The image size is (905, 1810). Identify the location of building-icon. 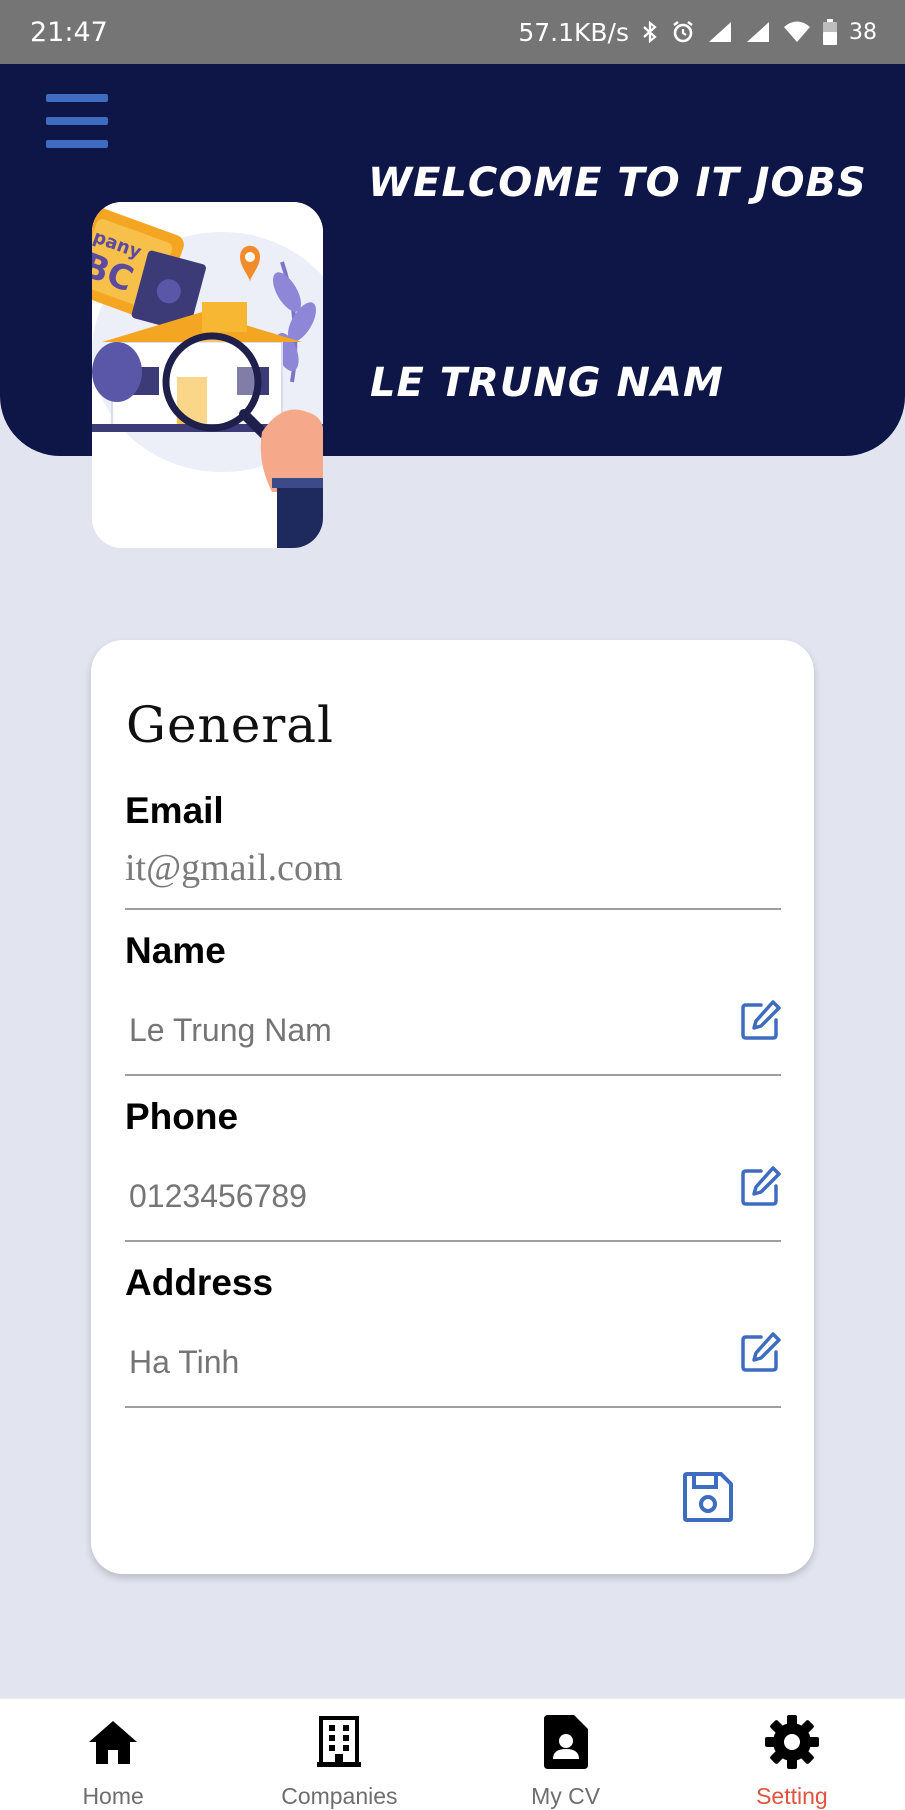
(339, 1742).